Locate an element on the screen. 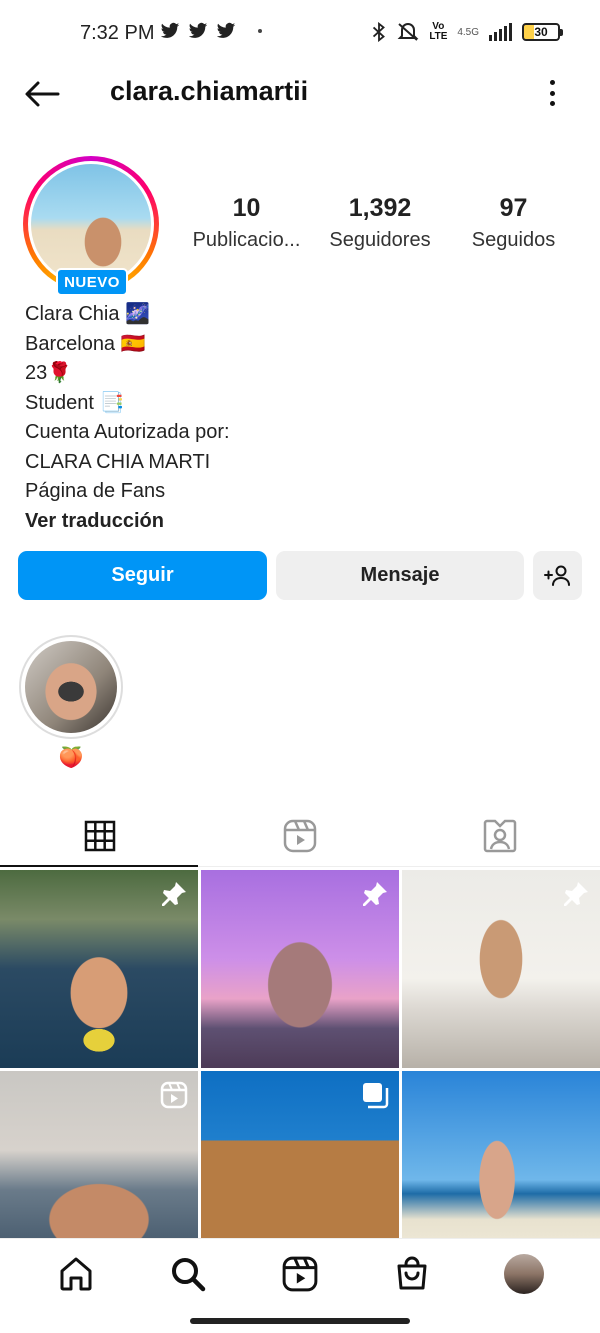 This screenshot has height=1333, width=600. reel-icon is located at coordinates (174, 1095).